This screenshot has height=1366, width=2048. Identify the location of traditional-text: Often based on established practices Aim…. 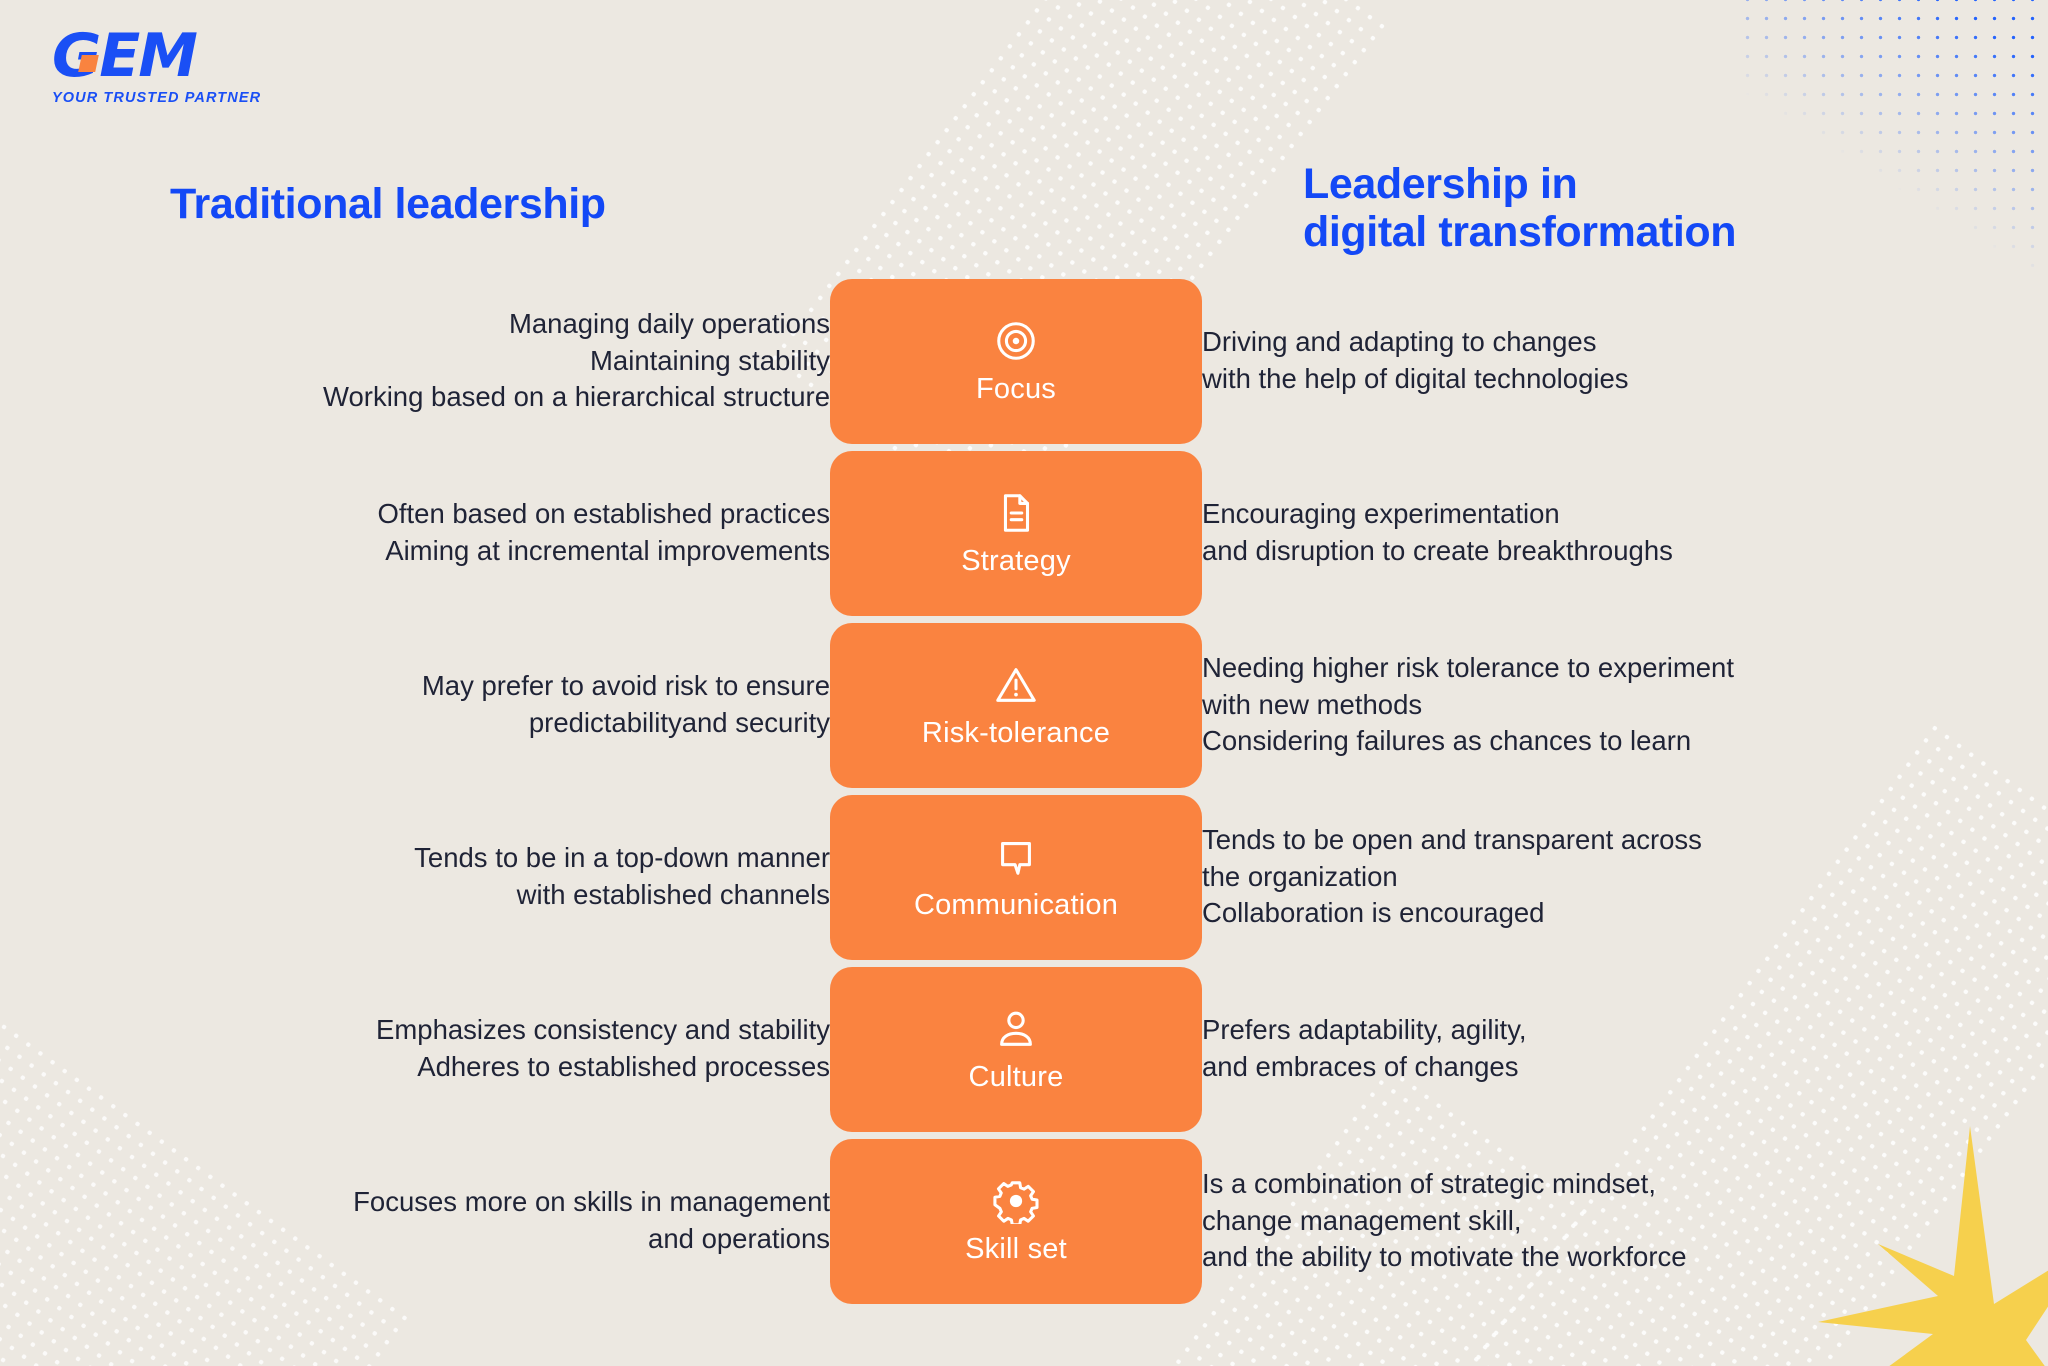
(603, 532).